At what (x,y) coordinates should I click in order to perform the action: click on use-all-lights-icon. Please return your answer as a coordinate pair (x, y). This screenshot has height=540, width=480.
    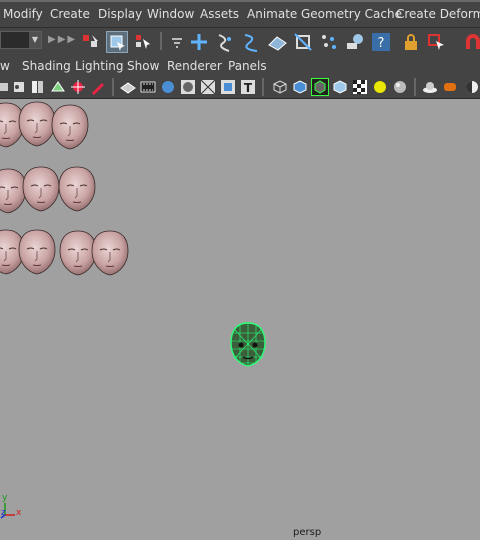
    Looking at the image, I should click on (380, 87).